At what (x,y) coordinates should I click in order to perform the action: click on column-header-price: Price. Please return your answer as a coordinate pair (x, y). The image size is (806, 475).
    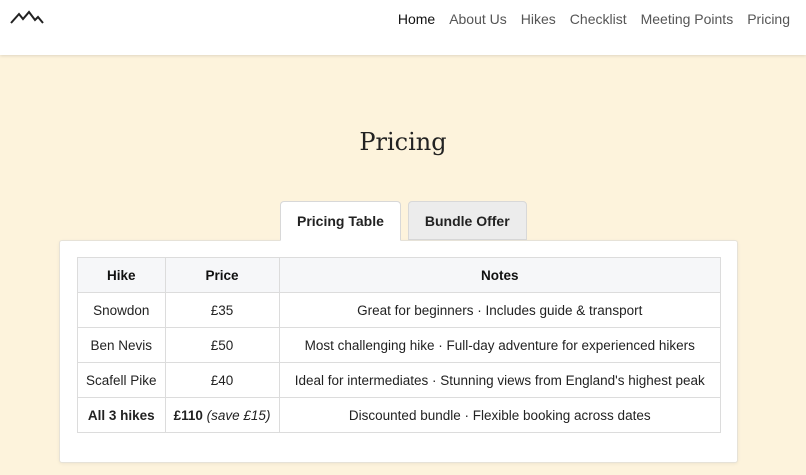
    Looking at the image, I should click on (222, 275).